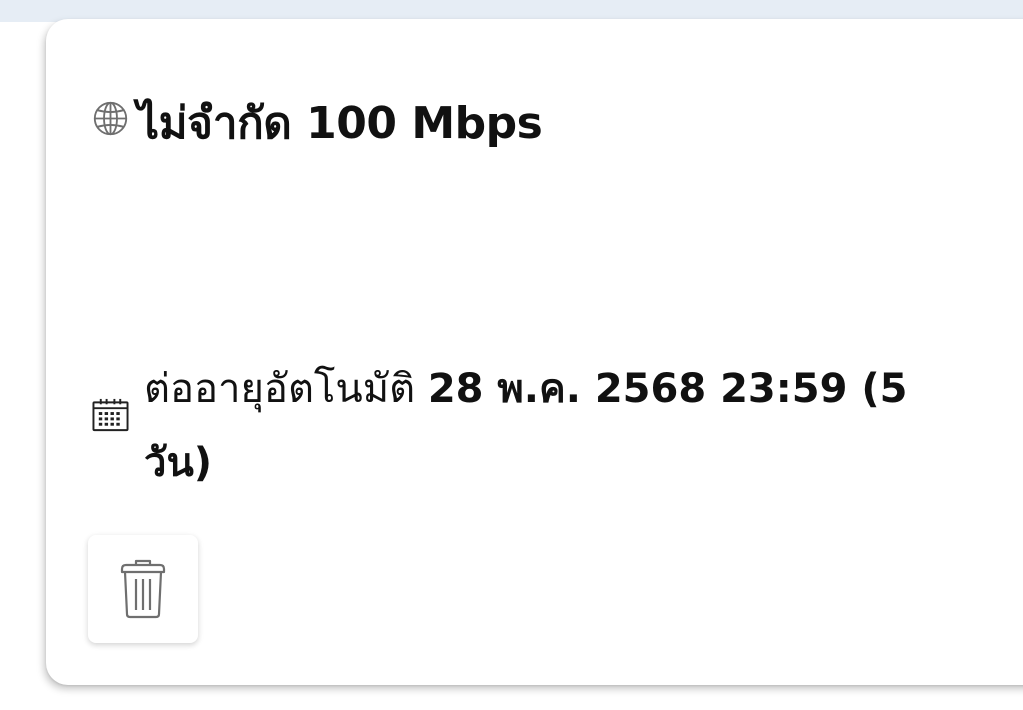  Describe the element at coordinates (110, 118) in the screenshot. I see `globe-icon` at that location.